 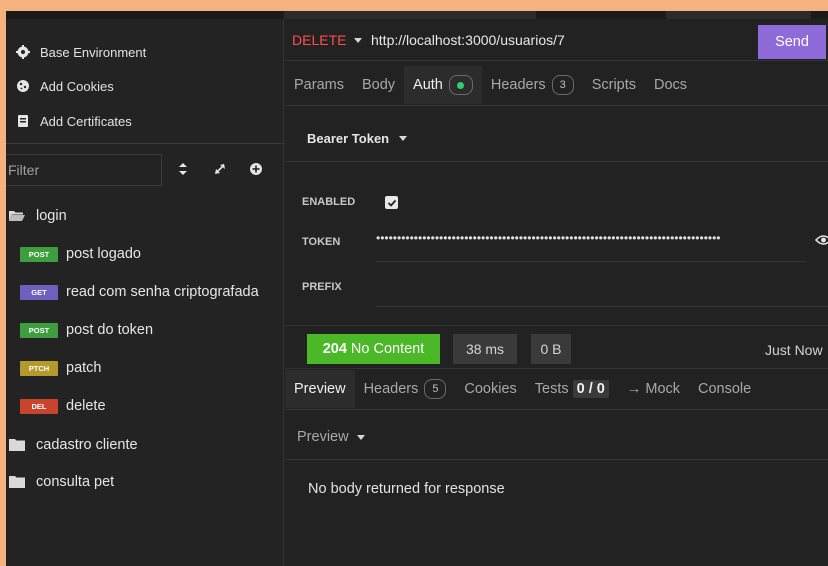 I want to click on tab-headers: Headers 3, so click(x=532, y=85).